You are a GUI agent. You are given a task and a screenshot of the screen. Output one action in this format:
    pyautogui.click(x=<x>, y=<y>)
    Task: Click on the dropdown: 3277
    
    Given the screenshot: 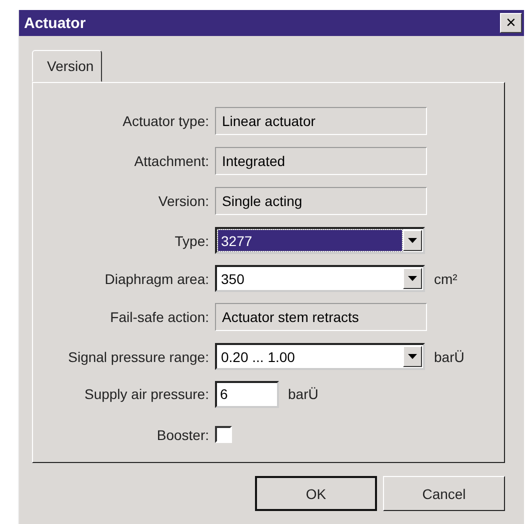 What is the action you would take?
    pyautogui.click(x=320, y=240)
    